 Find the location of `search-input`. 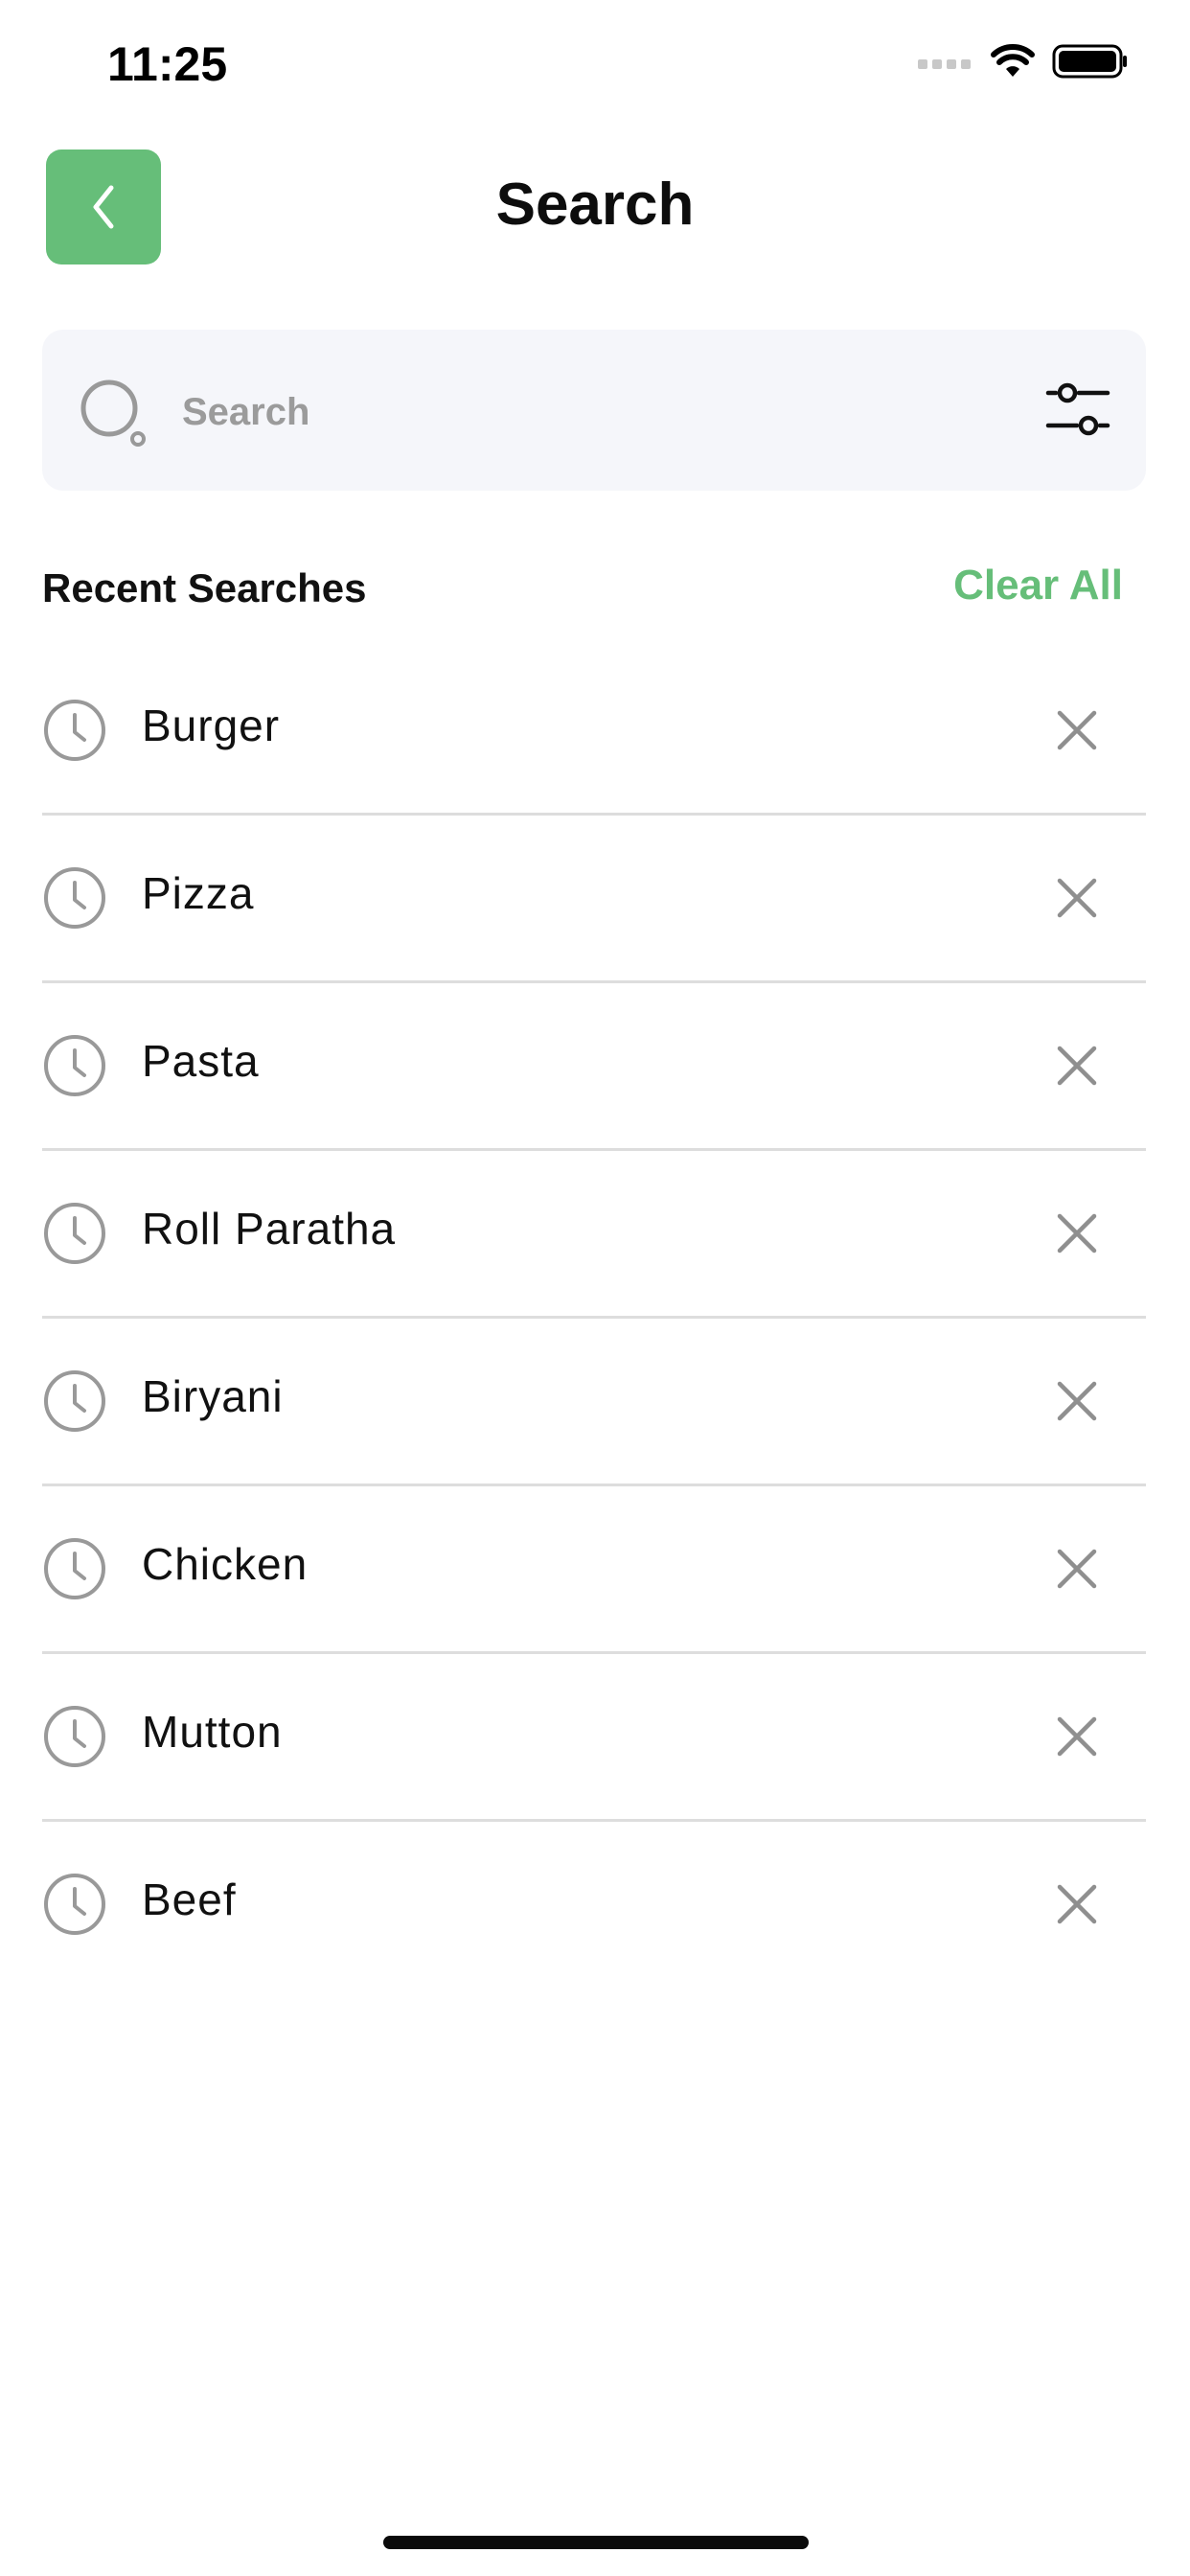

search-input is located at coordinates (565, 412).